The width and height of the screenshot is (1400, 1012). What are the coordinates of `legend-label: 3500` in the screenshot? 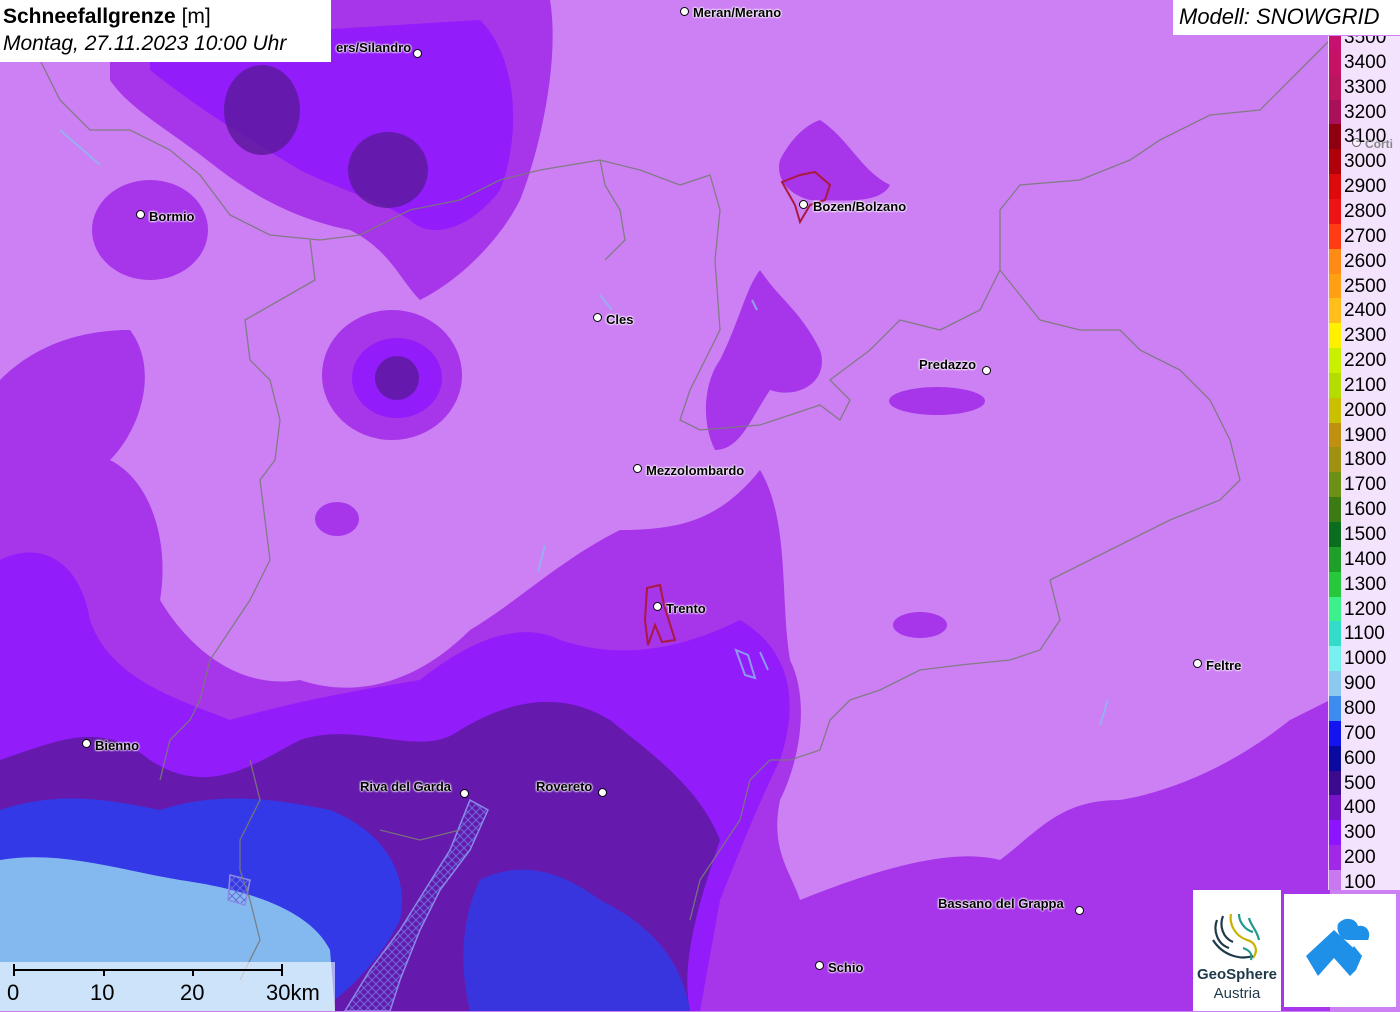 It's located at (1365, 42).